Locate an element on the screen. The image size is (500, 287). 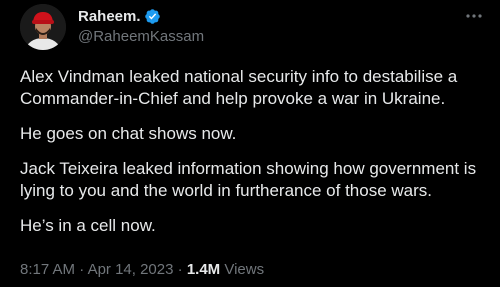
tweet-meta: 8:17 AM · Apr 14, 2023 · 1.4M Views is located at coordinates (142, 269).